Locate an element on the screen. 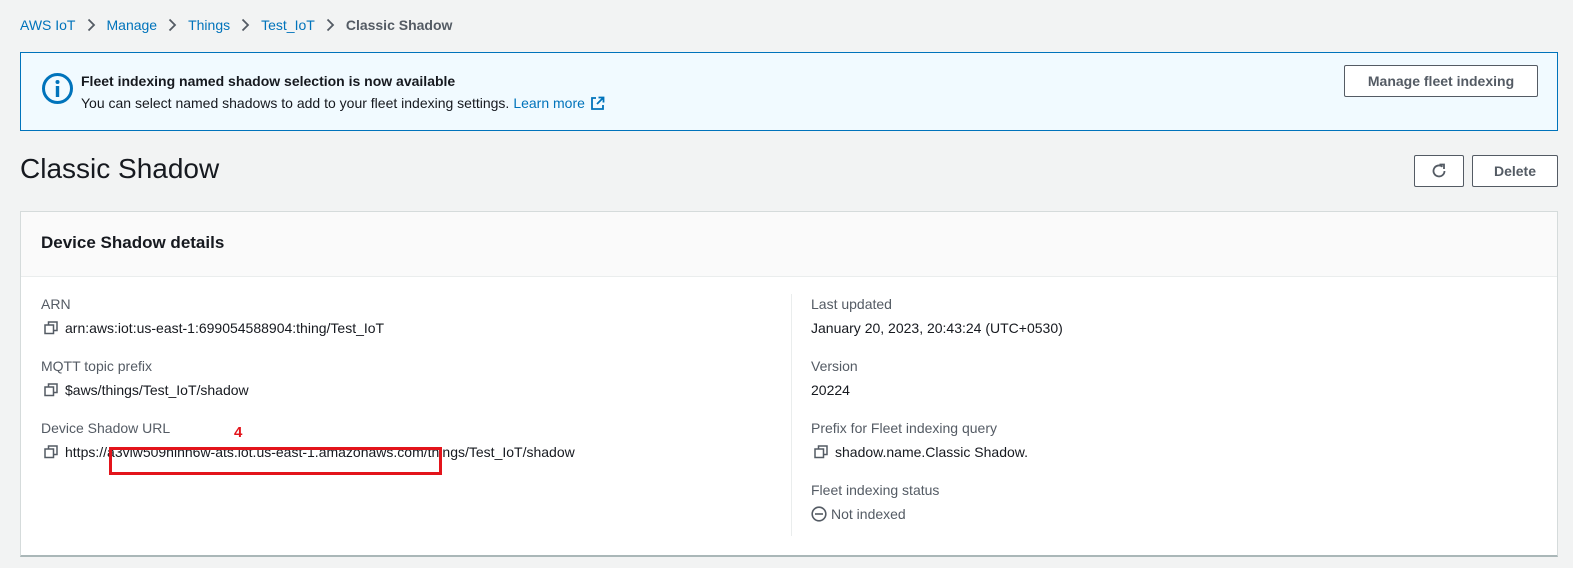 The height and width of the screenshot is (568, 1573). fleet-status-field: Fleet indexing status Not indexed is located at coordinates (937, 502).